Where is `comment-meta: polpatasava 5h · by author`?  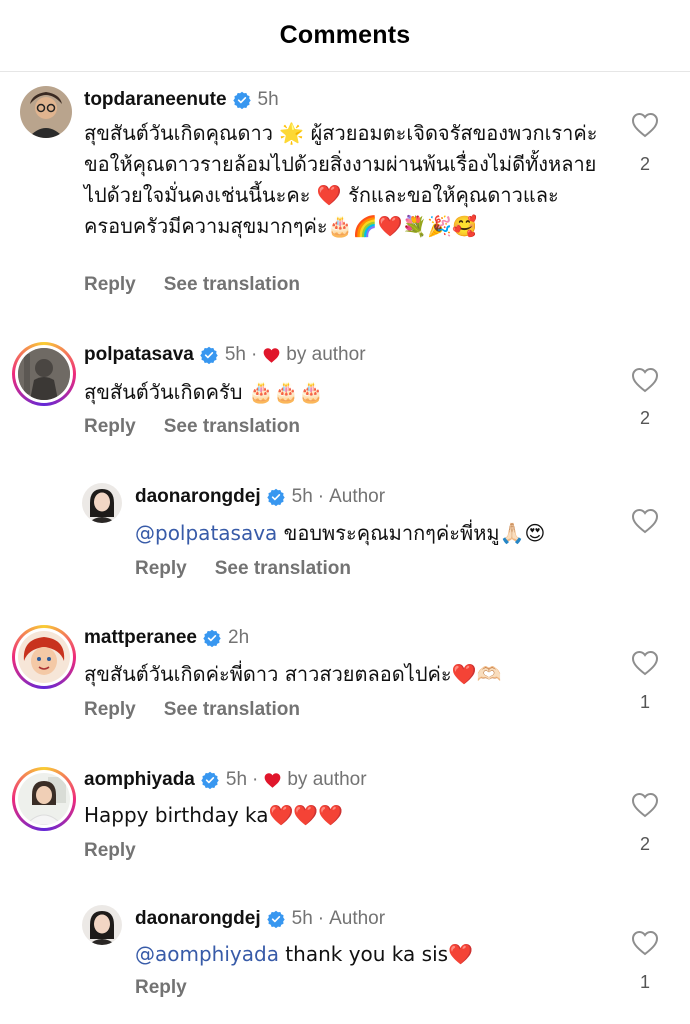 comment-meta: polpatasava 5h · by author is located at coordinates (225, 355).